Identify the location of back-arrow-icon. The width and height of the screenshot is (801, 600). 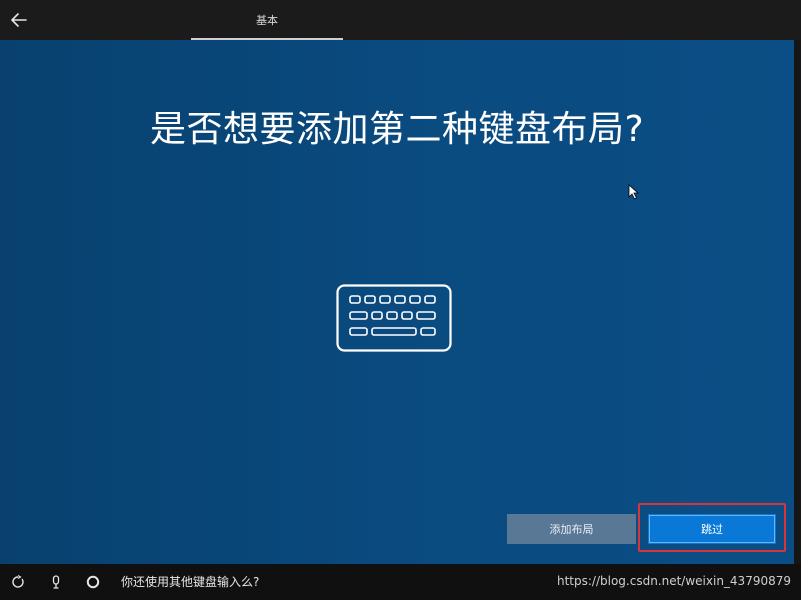
(19, 20).